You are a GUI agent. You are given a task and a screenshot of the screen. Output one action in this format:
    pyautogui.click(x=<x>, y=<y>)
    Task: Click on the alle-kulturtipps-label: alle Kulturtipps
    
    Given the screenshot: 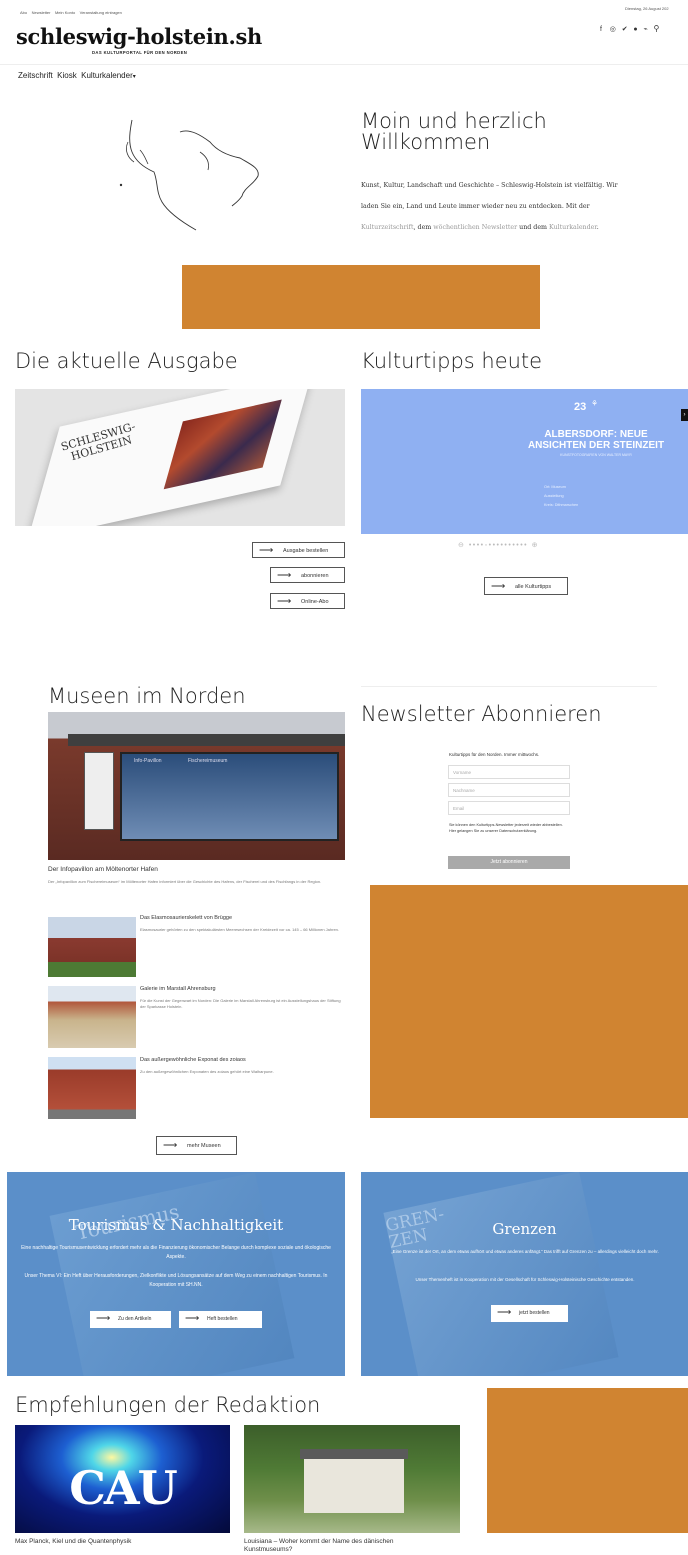 What is the action you would take?
    pyautogui.click(x=533, y=587)
    